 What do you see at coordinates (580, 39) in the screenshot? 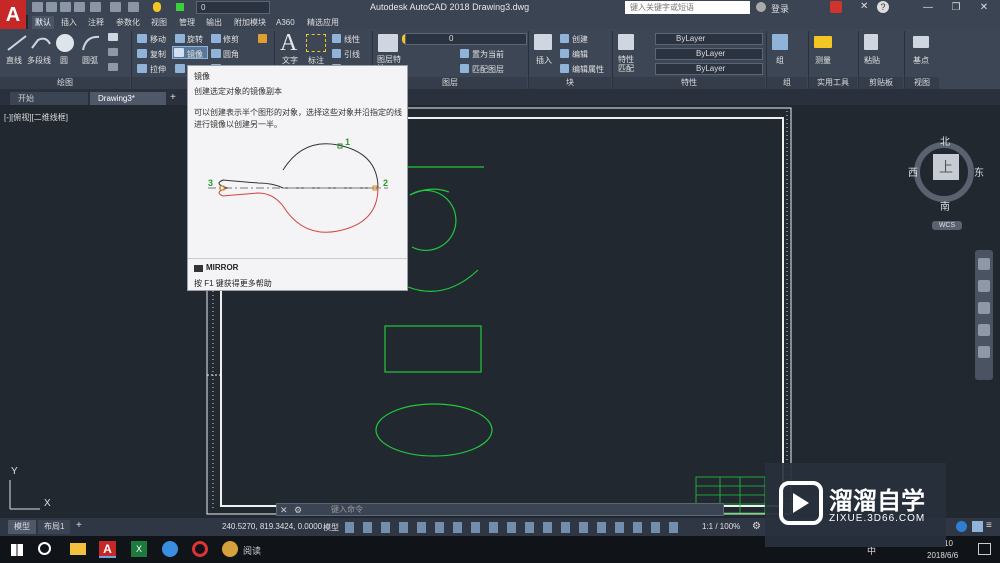
I see `create-block-button: 创建` at bounding box center [580, 39].